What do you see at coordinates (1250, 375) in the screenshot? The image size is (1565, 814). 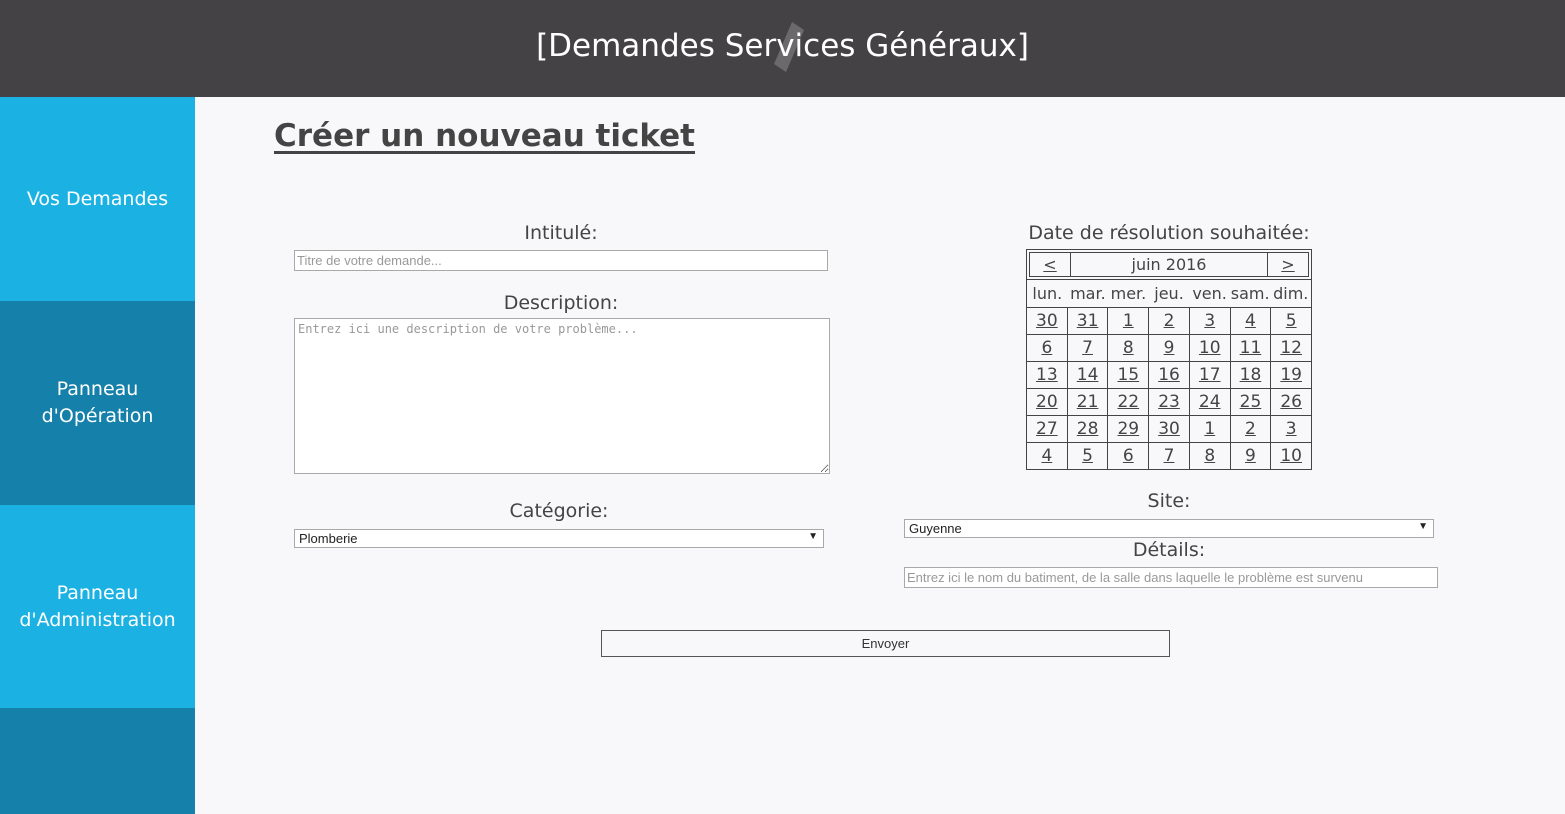 I see `calendar-day: 18` at bounding box center [1250, 375].